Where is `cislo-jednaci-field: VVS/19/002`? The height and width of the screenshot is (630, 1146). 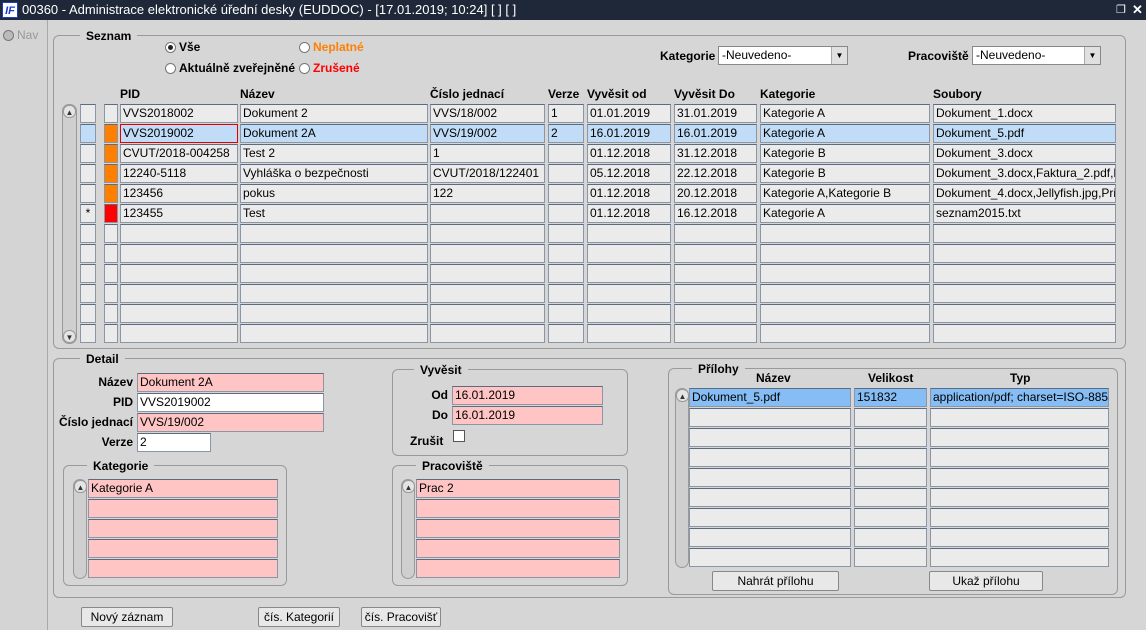 cislo-jednaci-field: VVS/19/002 is located at coordinates (230, 422).